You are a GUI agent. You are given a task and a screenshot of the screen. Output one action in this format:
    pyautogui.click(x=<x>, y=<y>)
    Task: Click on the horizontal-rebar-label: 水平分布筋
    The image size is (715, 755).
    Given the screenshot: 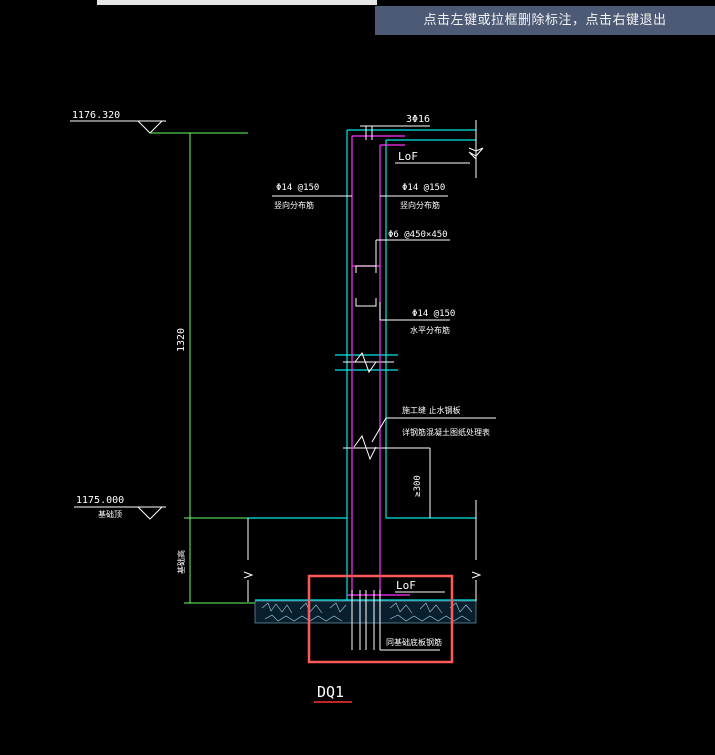 What is the action you would take?
    pyautogui.click(x=430, y=330)
    